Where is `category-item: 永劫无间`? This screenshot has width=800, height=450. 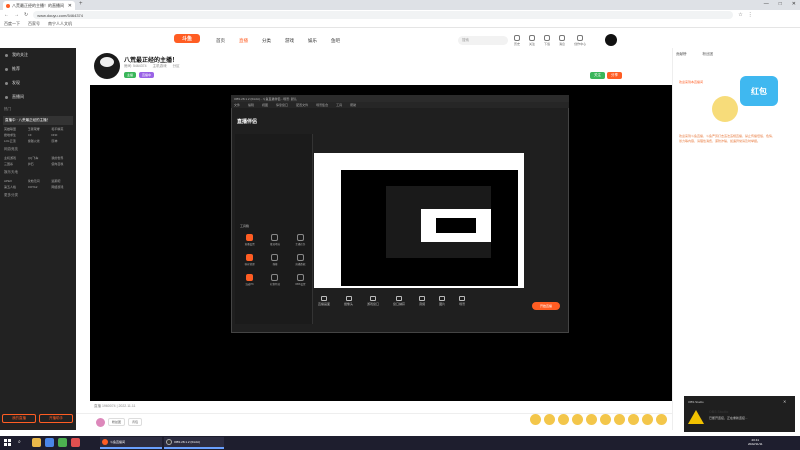 category-item: 永劫无间 is located at coordinates (38, 181).